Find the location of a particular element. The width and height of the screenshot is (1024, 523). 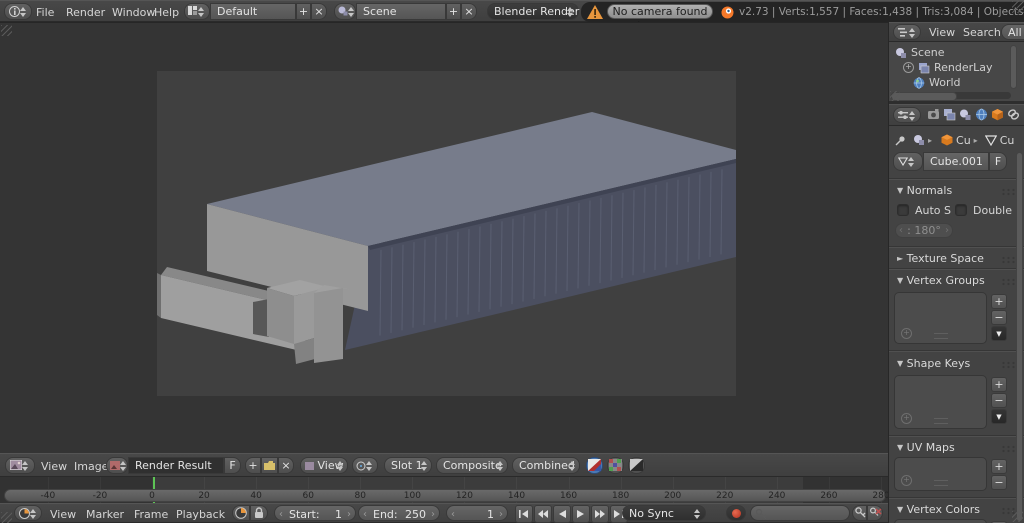

outliner-item-world: World is located at coordinates (937, 82).